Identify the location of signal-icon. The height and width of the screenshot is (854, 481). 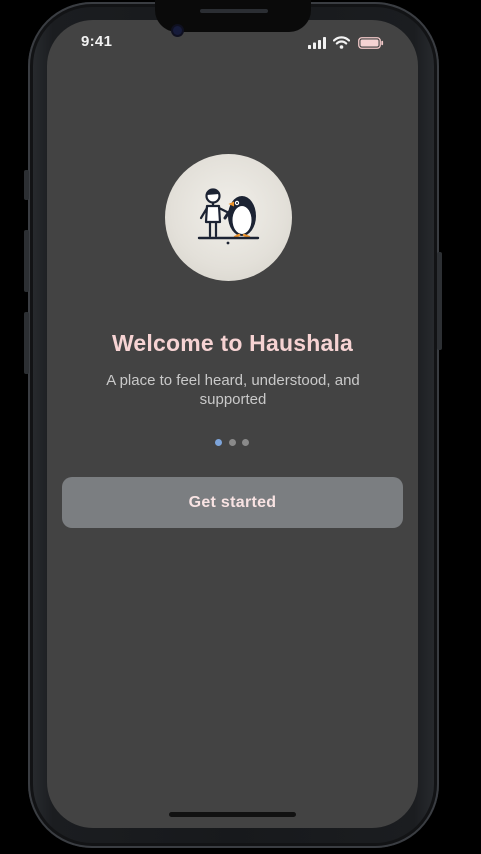
(317, 43).